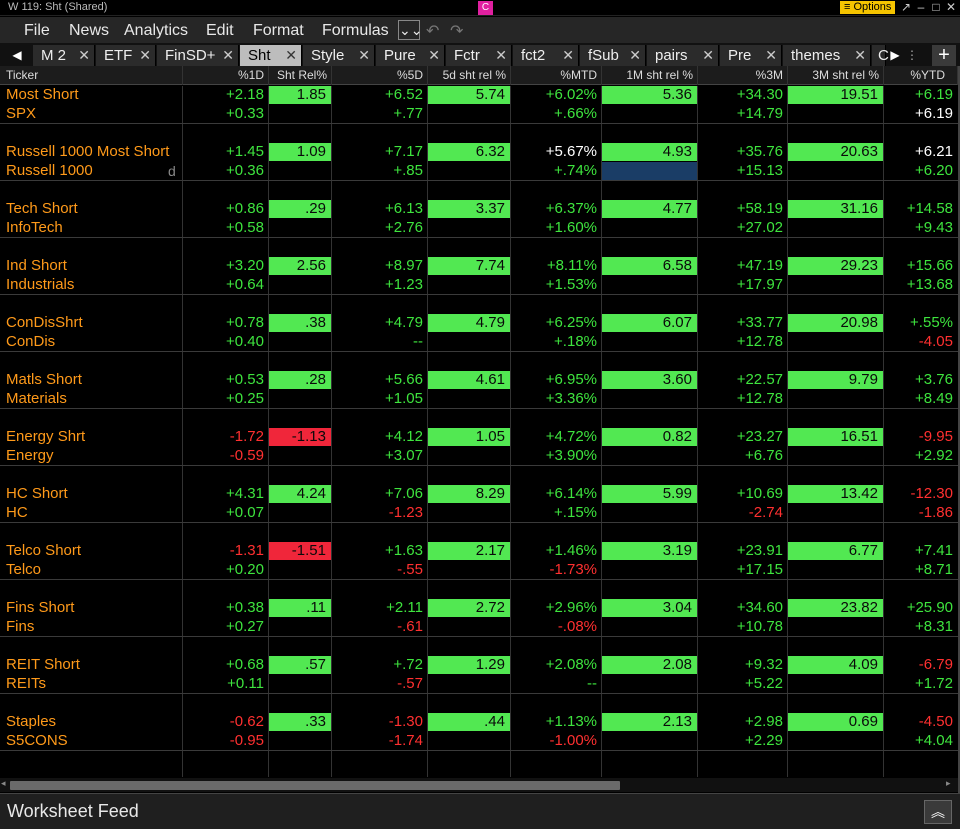  Describe the element at coordinates (556, 95) in the screenshot. I see `pct-mtd-cell: +6.02%` at that location.